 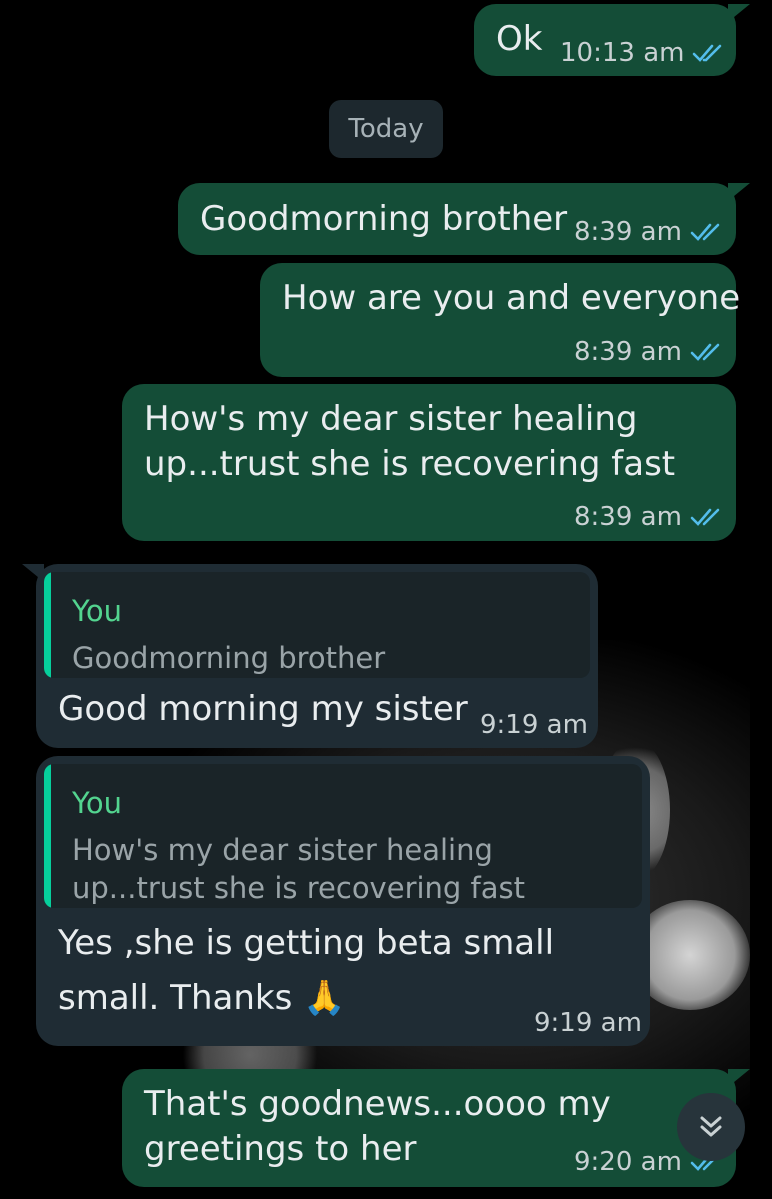 What do you see at coordinates (511, 298) in the screenshot?
I see `message-text: How are you and everyone` at bounding box center [511, 298].